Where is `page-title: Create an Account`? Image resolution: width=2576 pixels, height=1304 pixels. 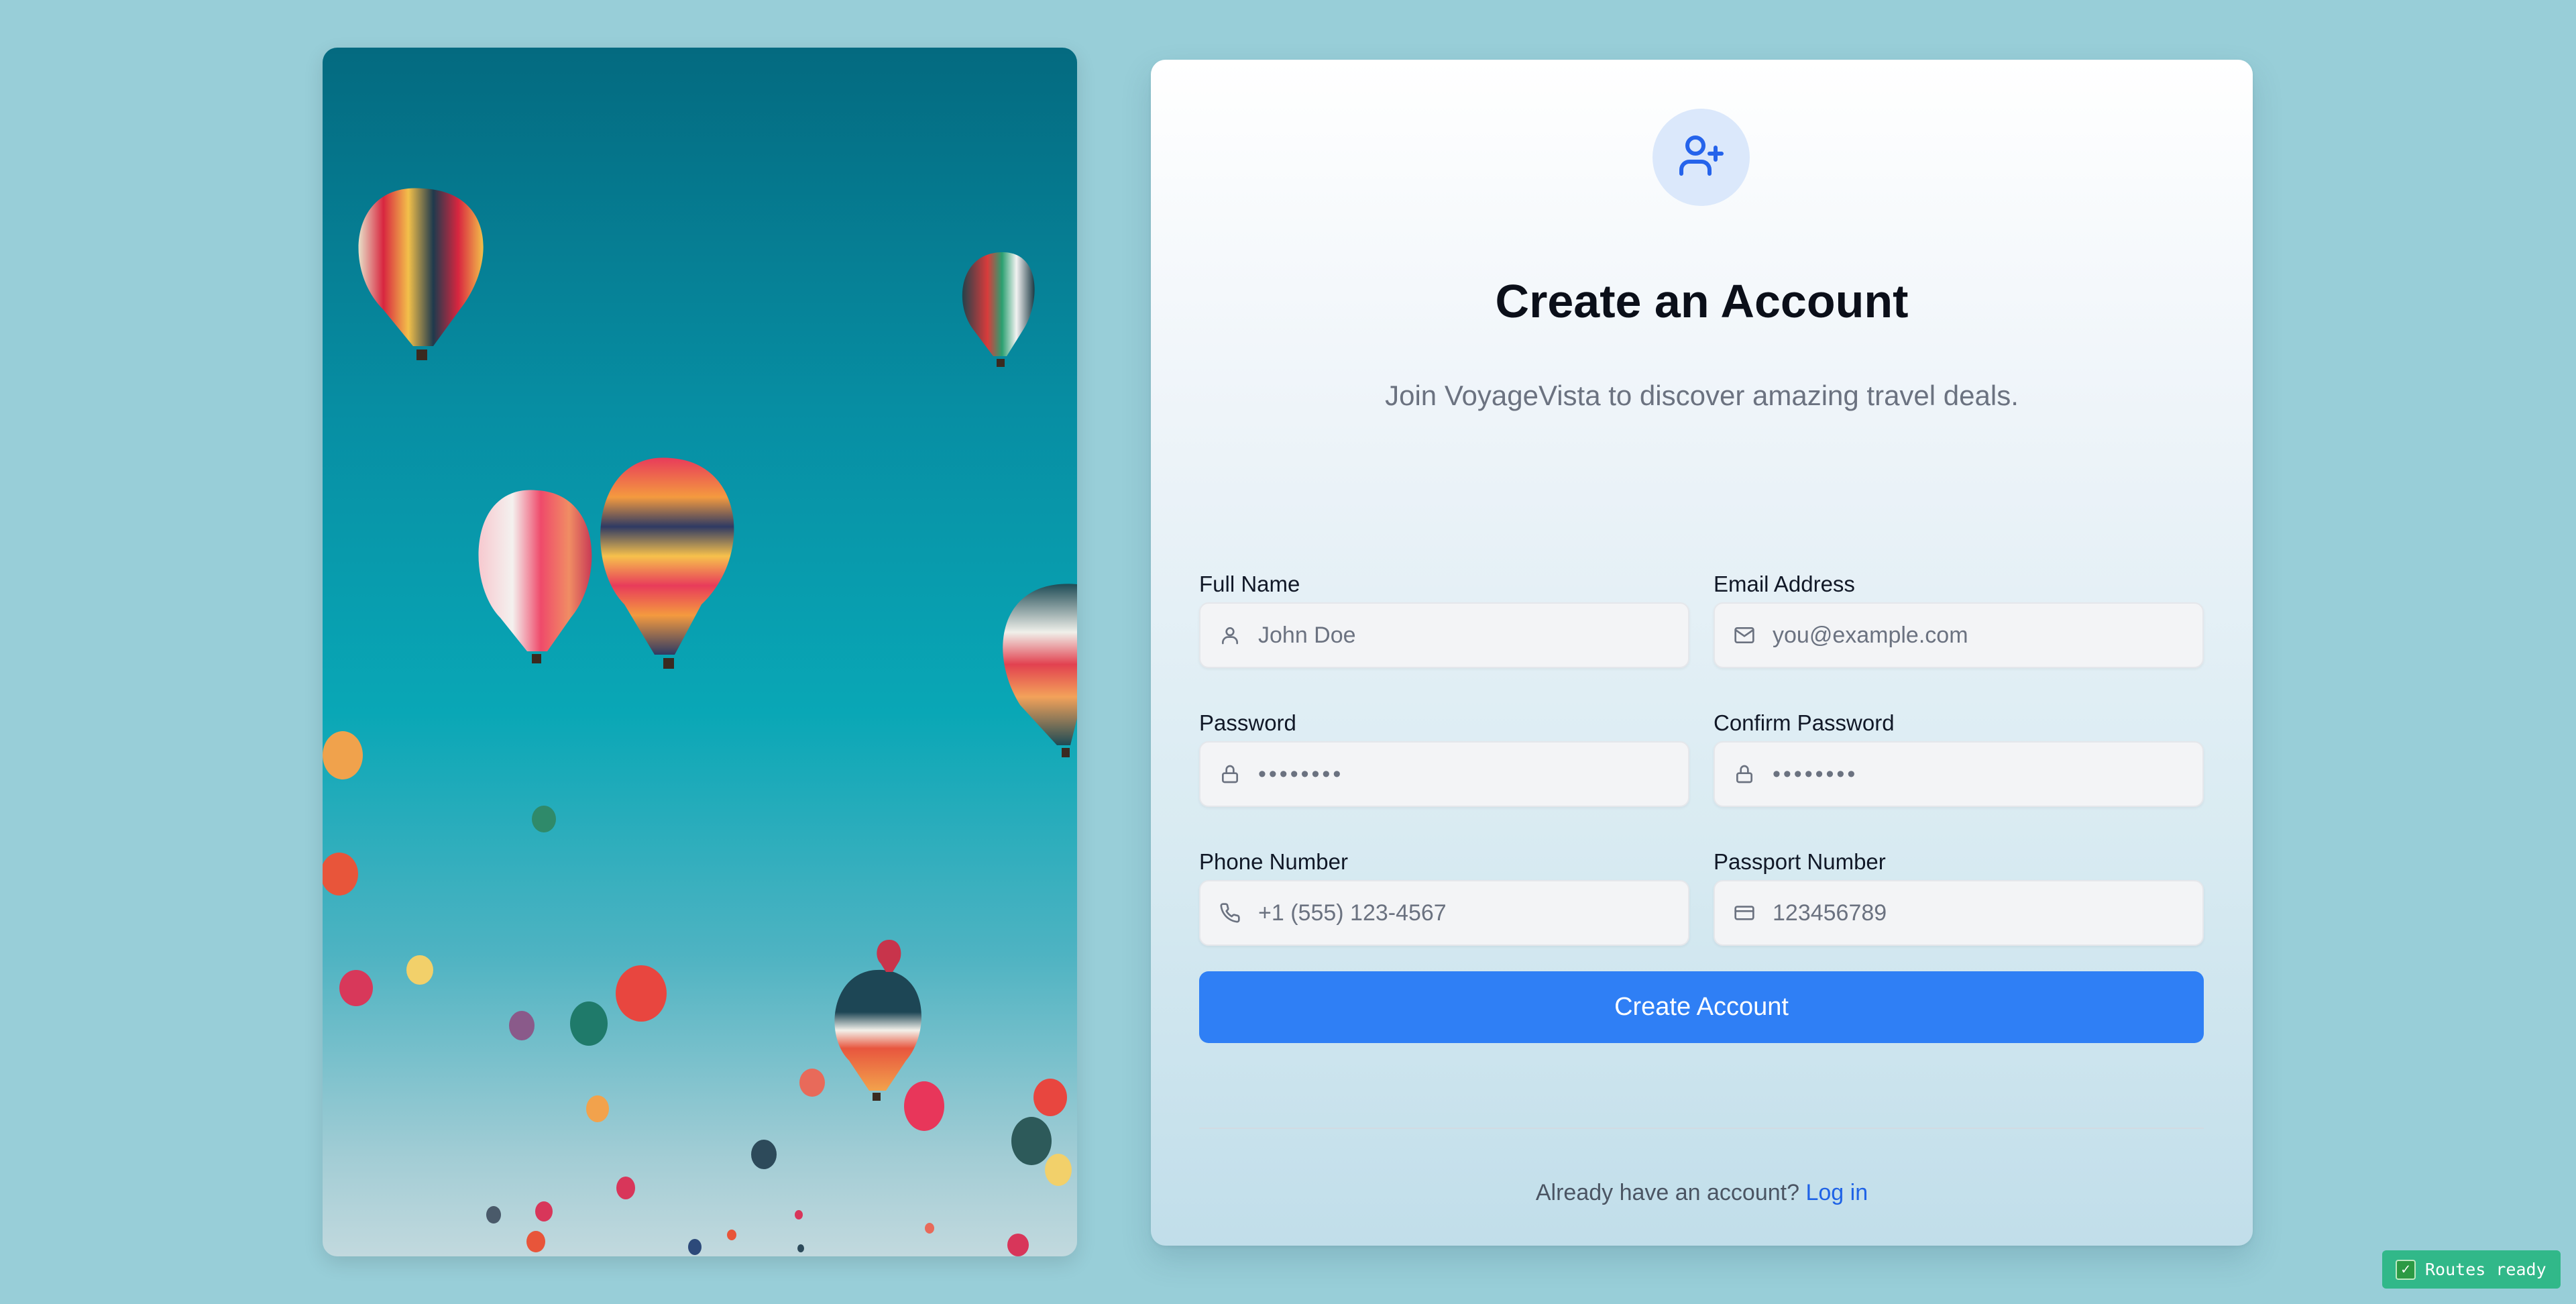 page-title: Create an Account is located at coordinates (1702, 301).